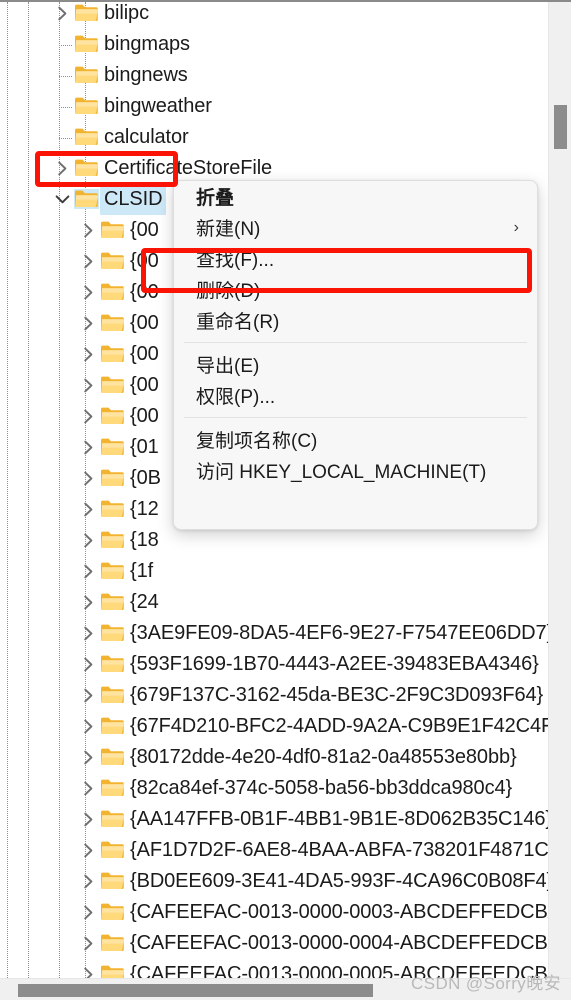  Describe the element at coordinates (355, 196) in the screenshot. I see `context-menu-item: 折叠` at that location.